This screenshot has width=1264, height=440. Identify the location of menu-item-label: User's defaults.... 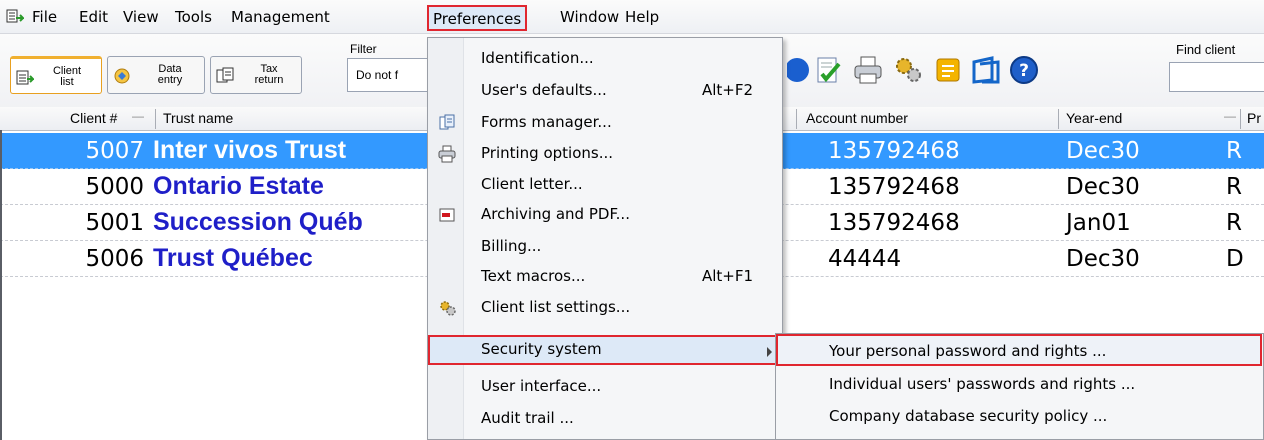
(544, 90).